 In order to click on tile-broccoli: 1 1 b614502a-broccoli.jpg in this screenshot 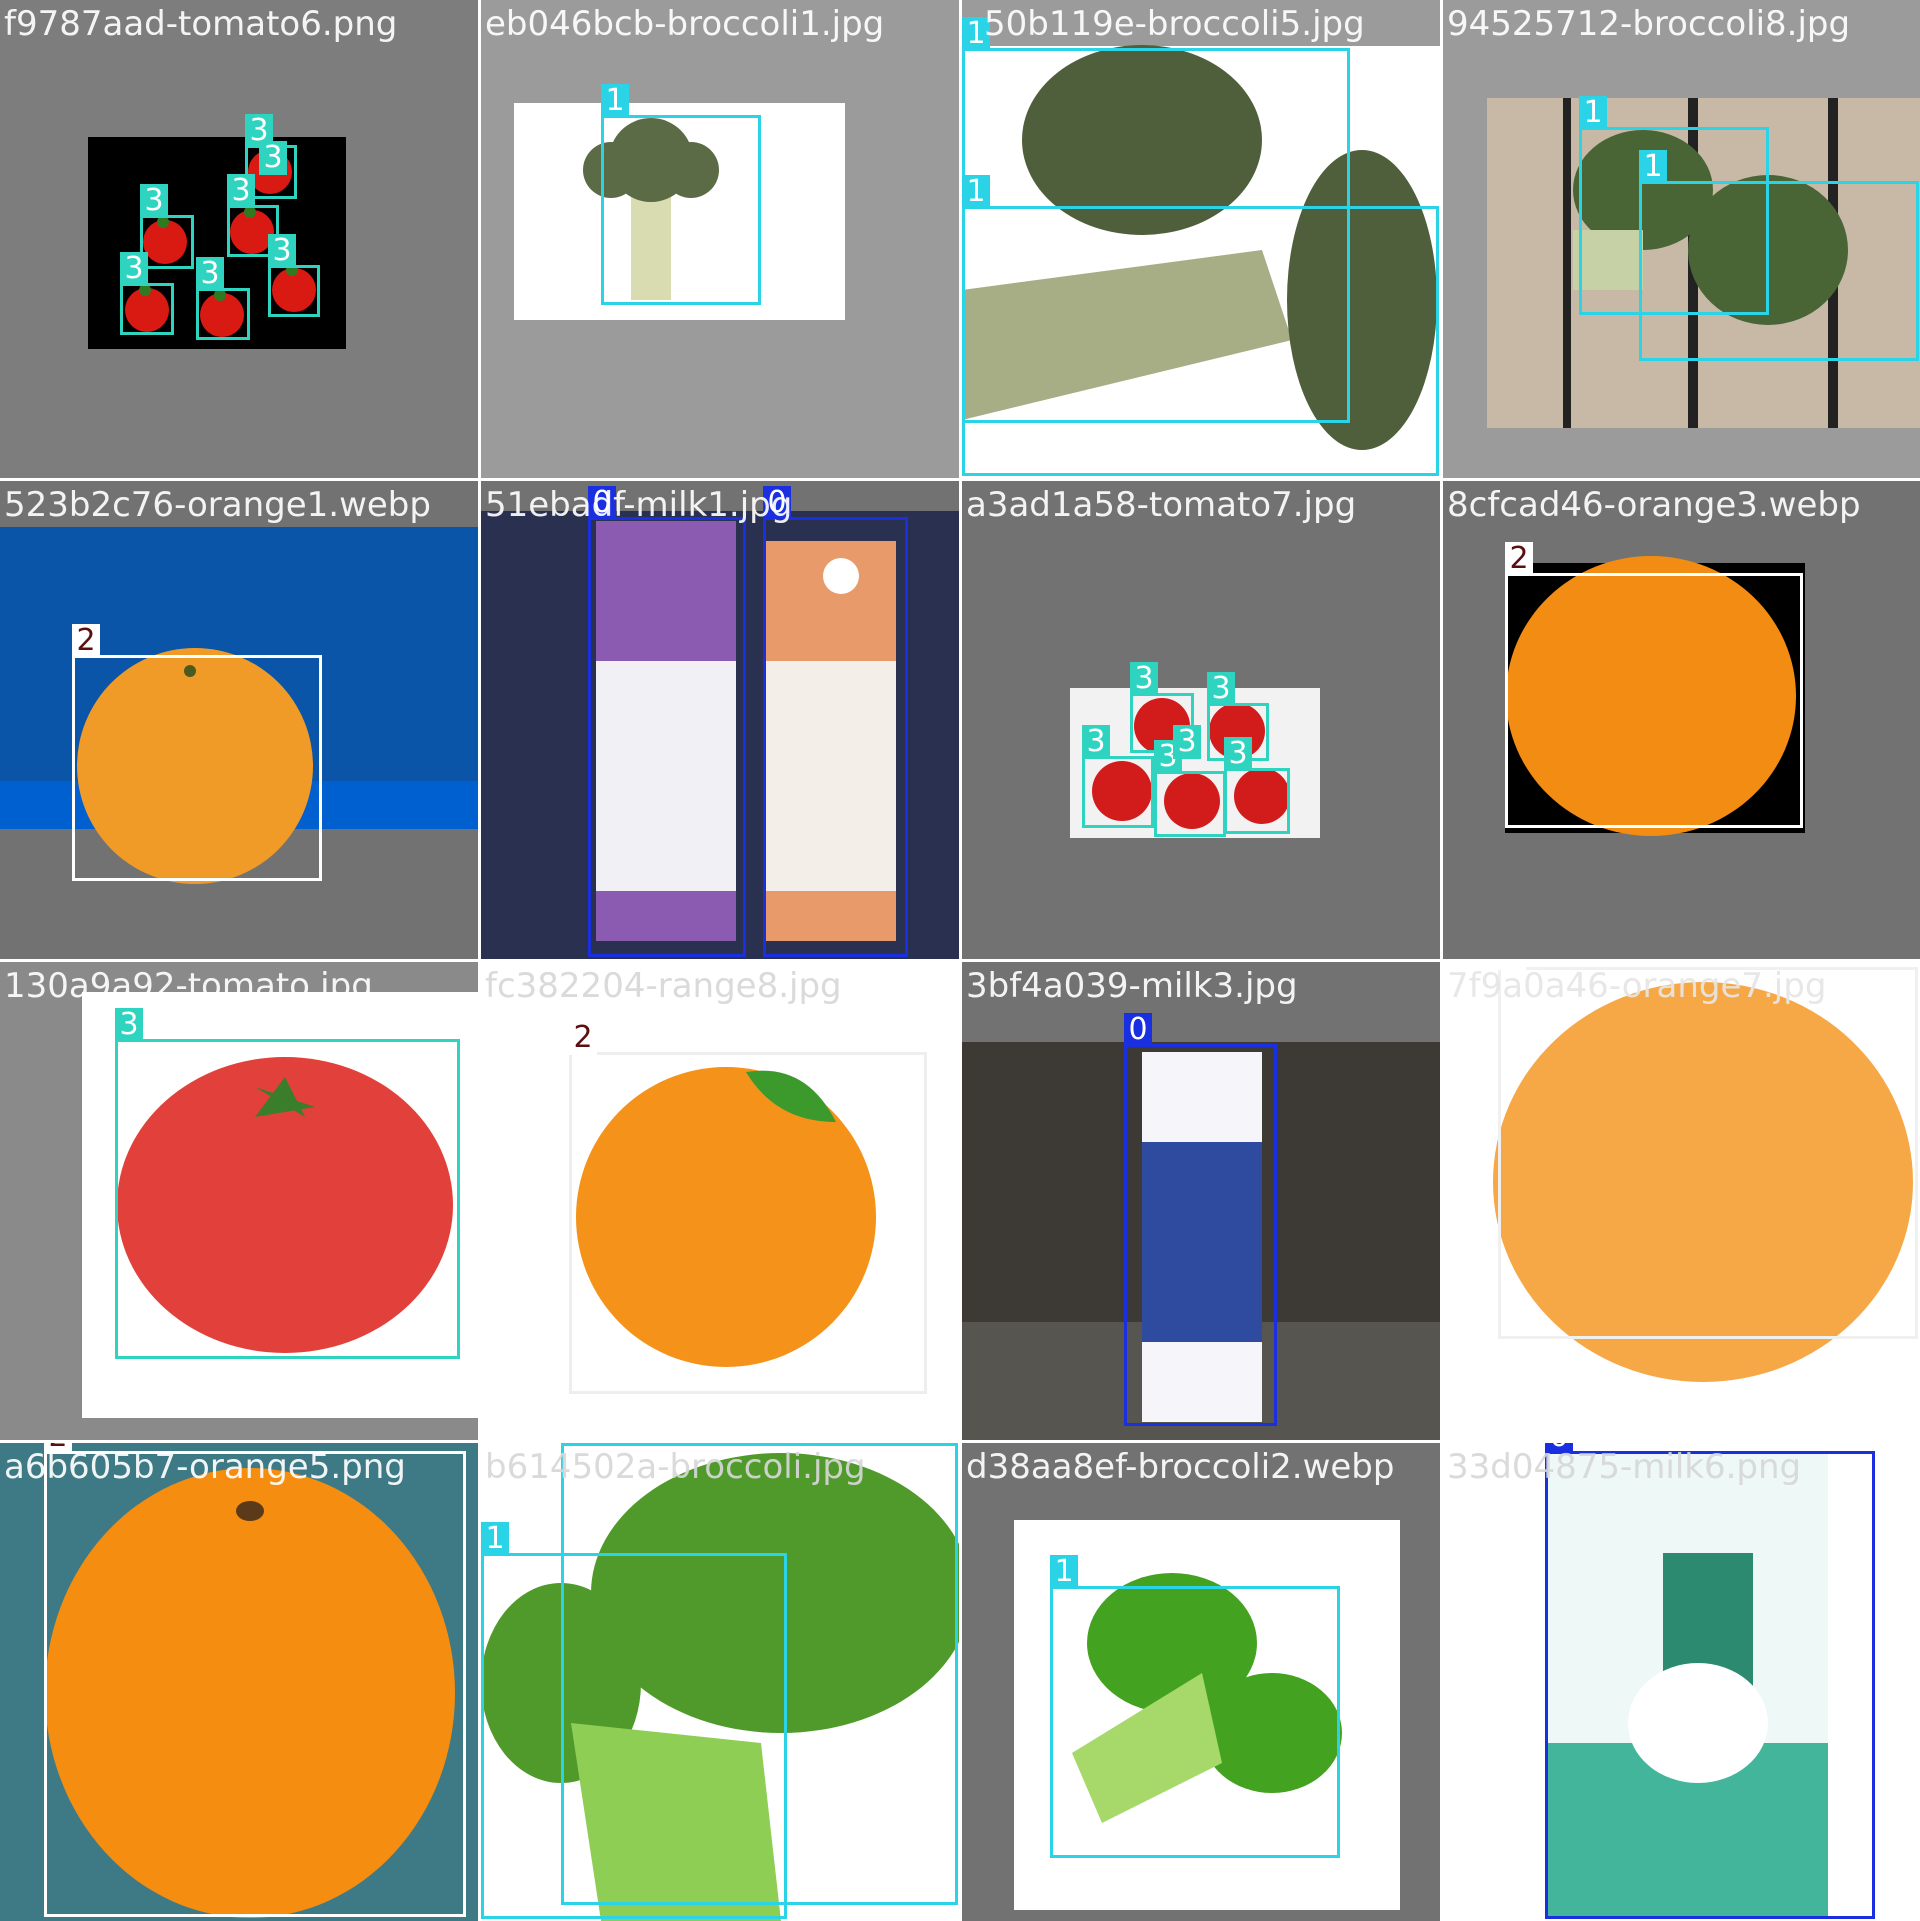, I will do `click(720, 1682)`.